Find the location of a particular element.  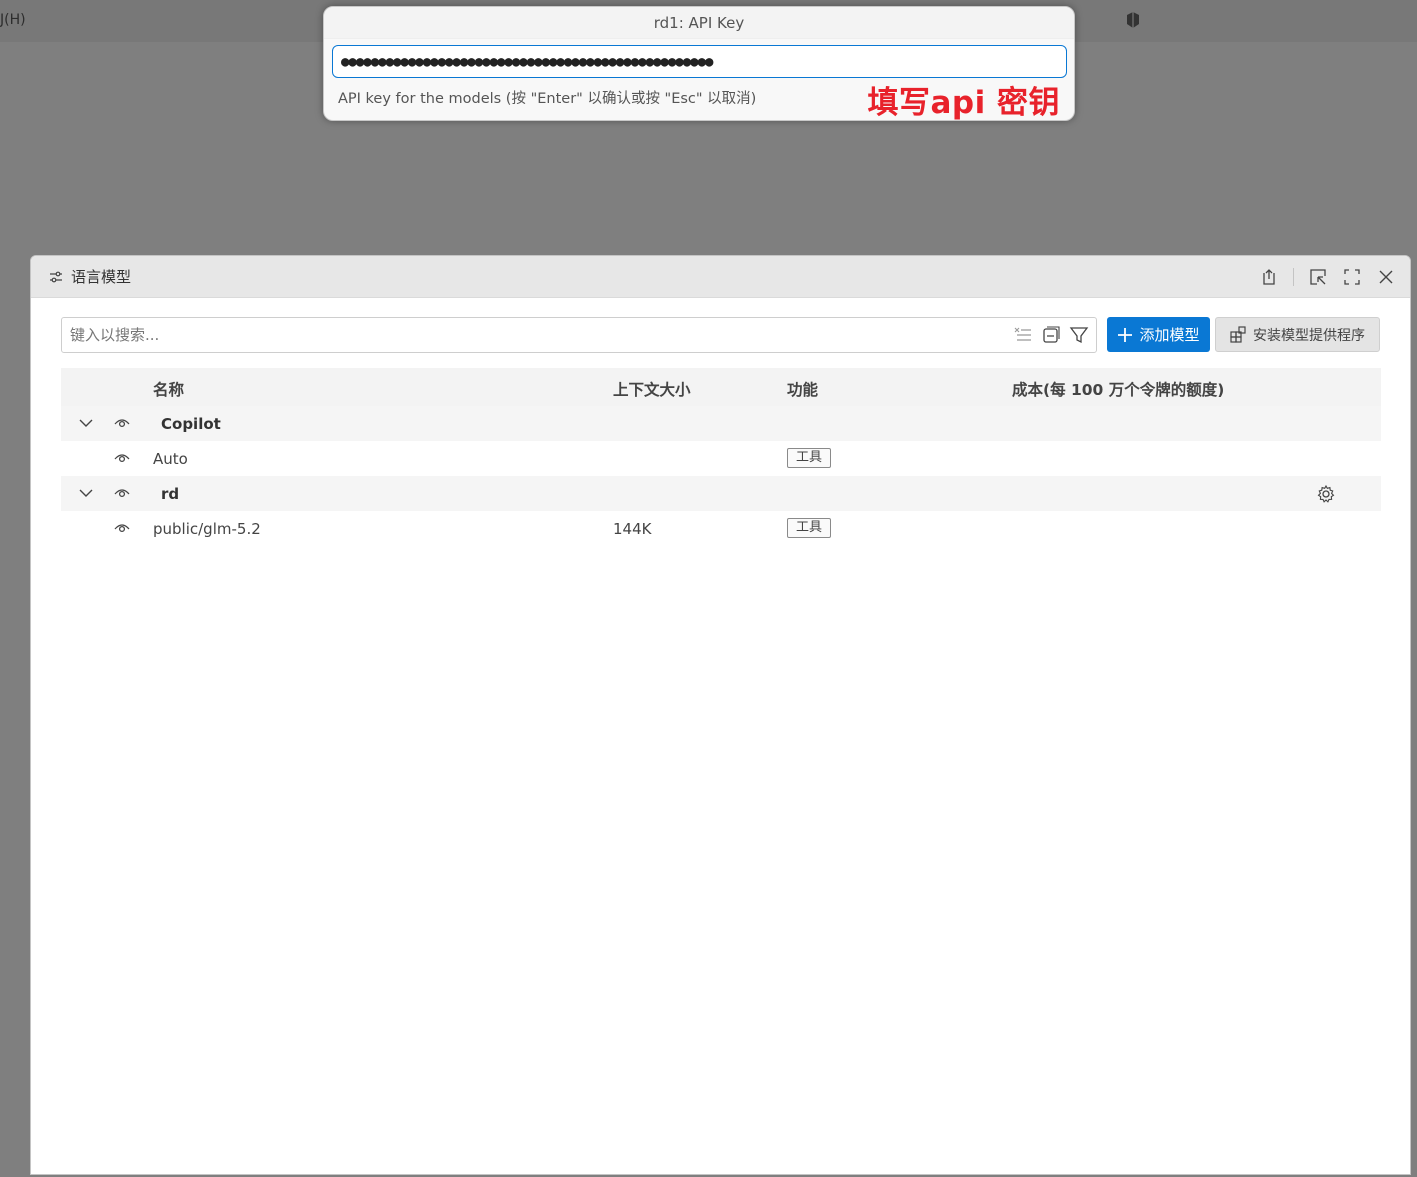

collapse-all-icon is located at coordinates (1051, 334).